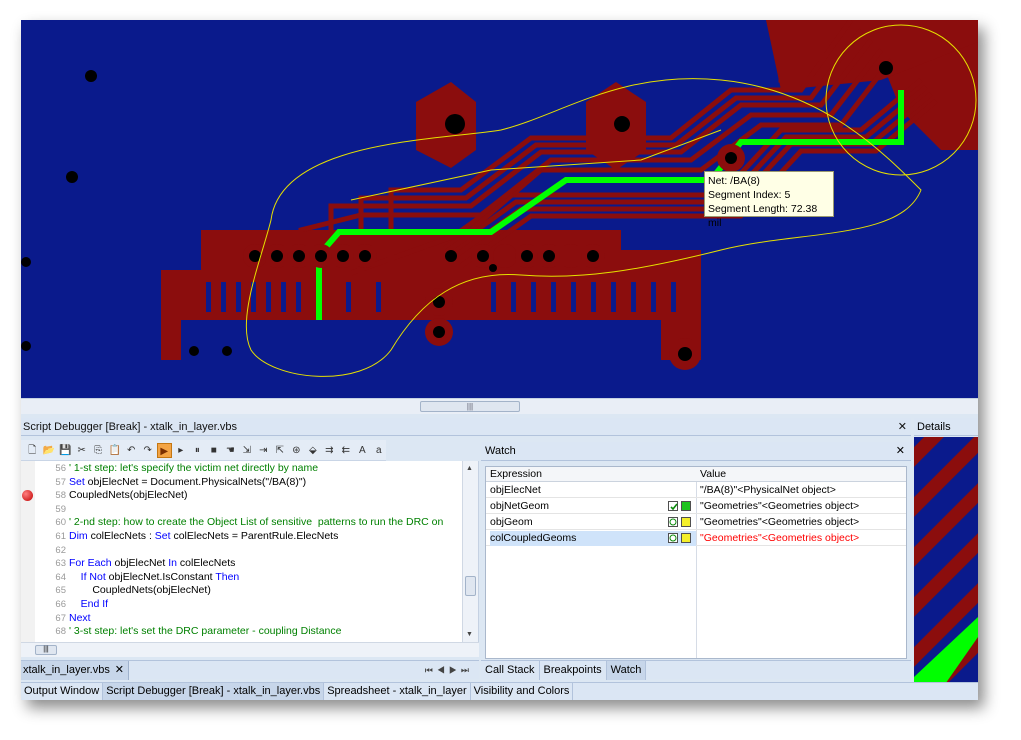  I want to click on line-number: 61, so click(60, 536).